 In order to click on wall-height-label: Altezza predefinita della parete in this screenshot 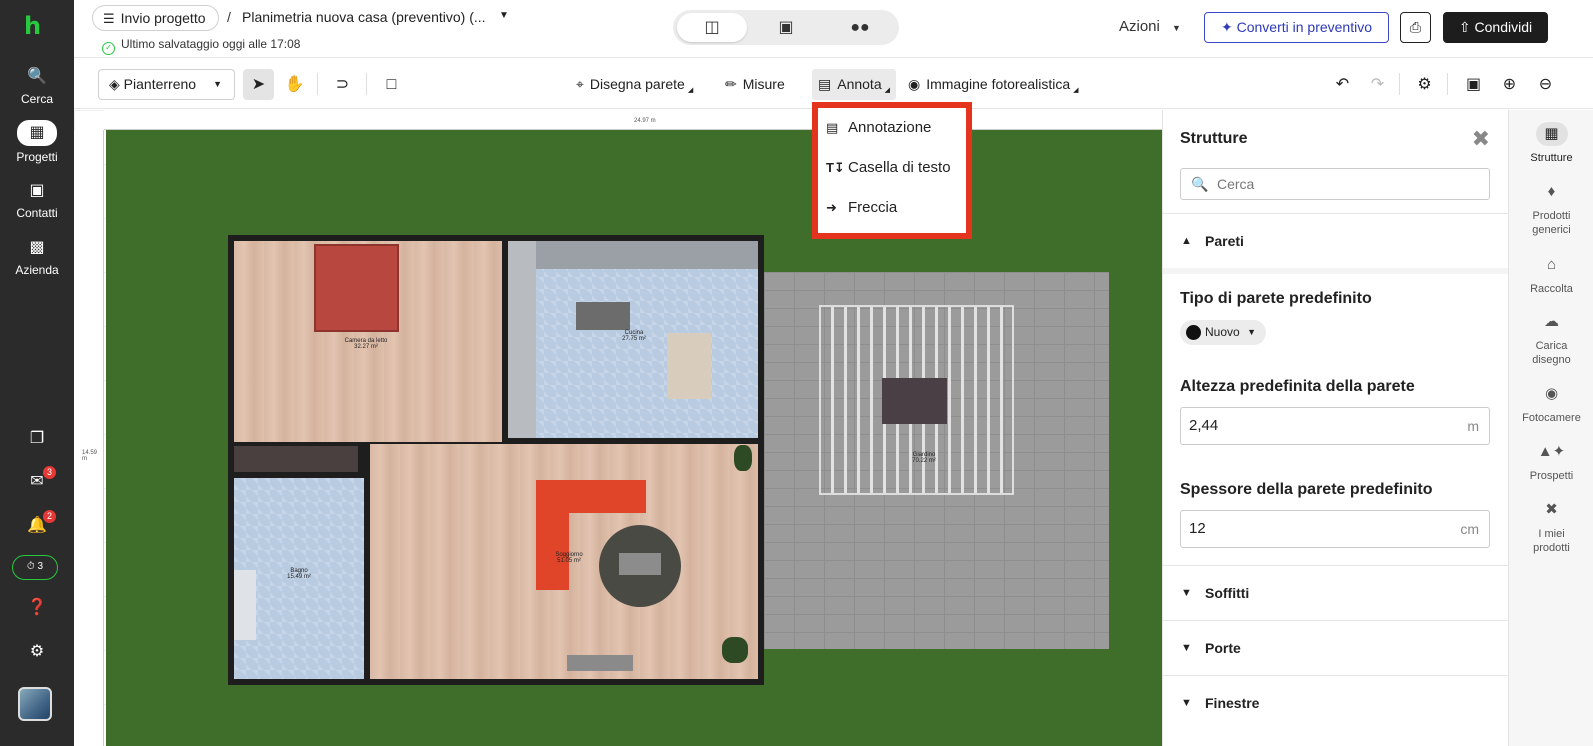, I will do `click(1297, 386)`.